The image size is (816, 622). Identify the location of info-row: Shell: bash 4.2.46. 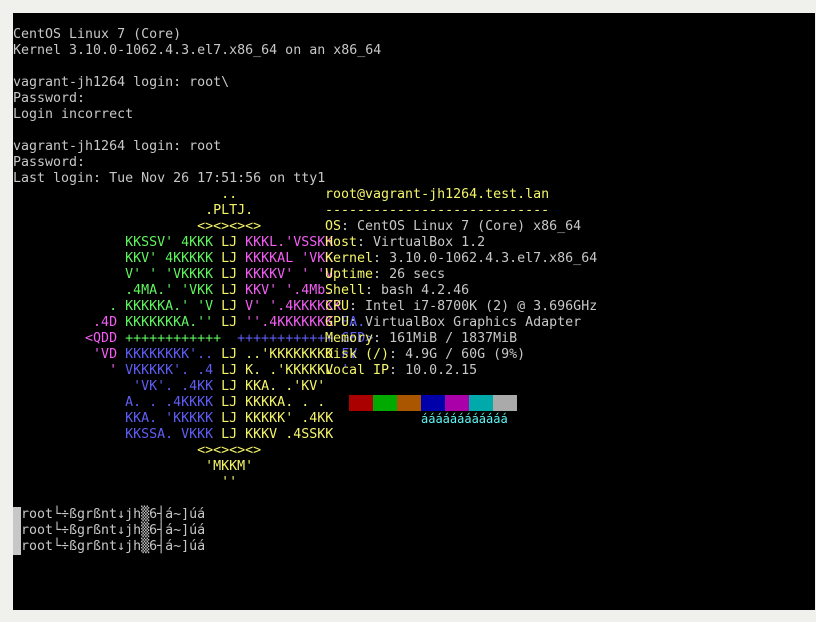
(397, 290).